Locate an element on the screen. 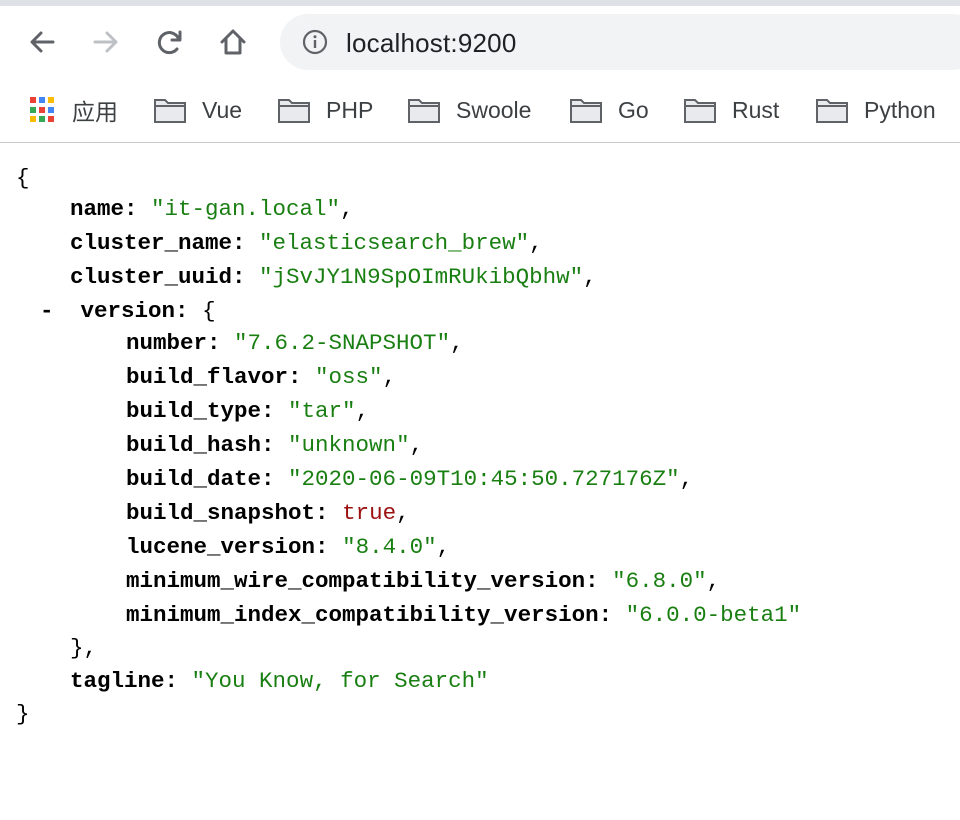 The width and height of the screenshot is (960, 820). json-string-value: "2020-06-09T10:45:50.727176Z" is located at coordinates (484, 479).